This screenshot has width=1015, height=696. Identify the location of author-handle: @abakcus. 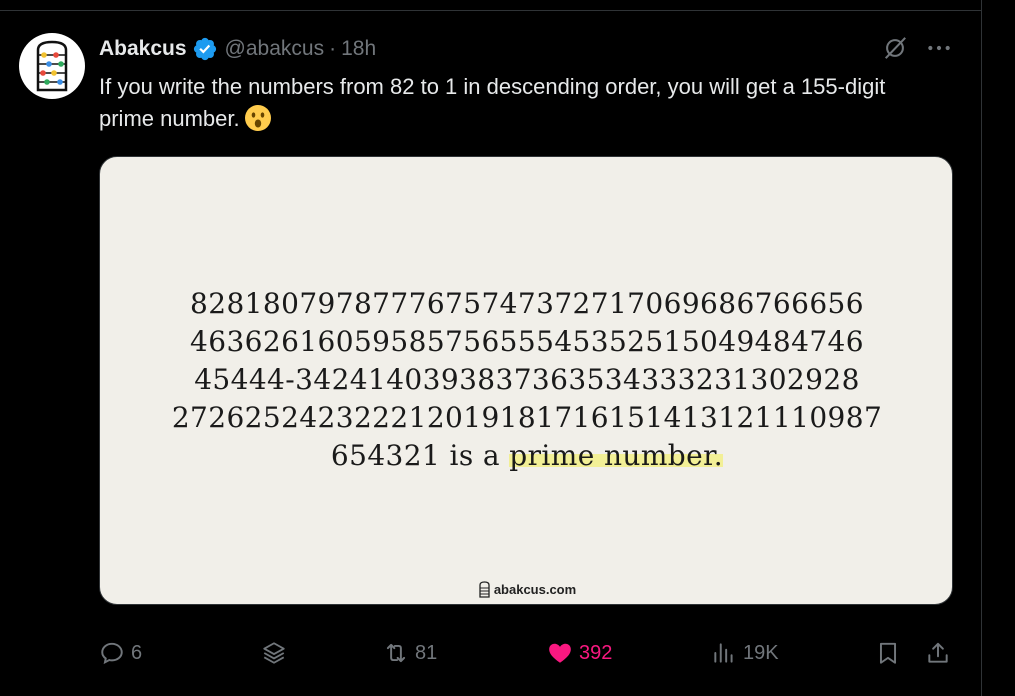
(275, 49).